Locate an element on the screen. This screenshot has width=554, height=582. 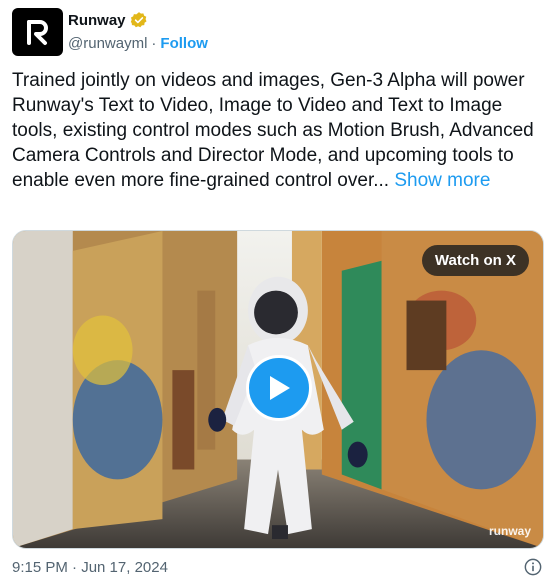
runway-logo-icon is located at coordinates (37, 32).